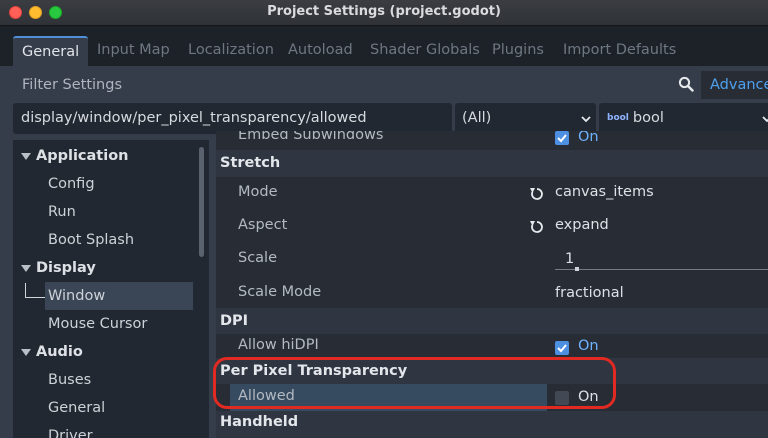 This screenshot has width=768, height=438. What do you see at coordinates (77, 408) in the screenshot?
I see `tree-item-label: General` at bounding box center [77, 408].